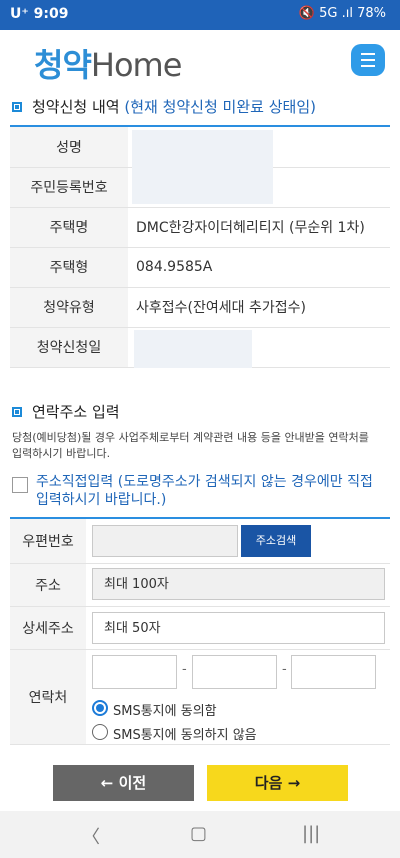 Image resolution: width=400 pixels, height=858 pixels. Describe the element at coordinates (63, 65) in the screenshot. I see `logo-cheongyak: 청약` at that location.